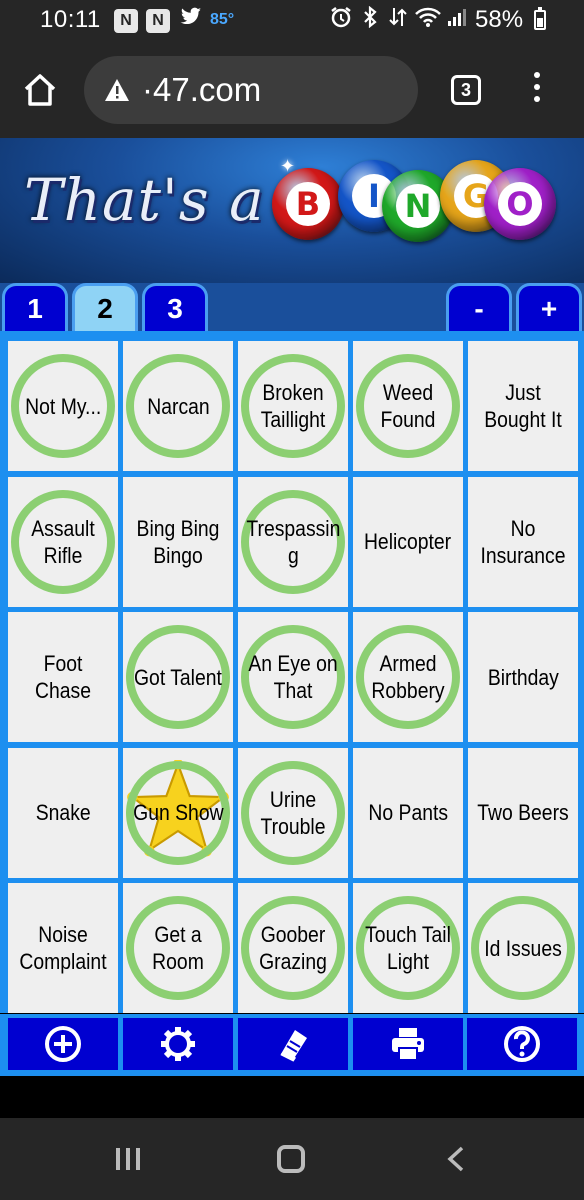  I want to click on bingo-cell: No Pants, so click(408, 812).